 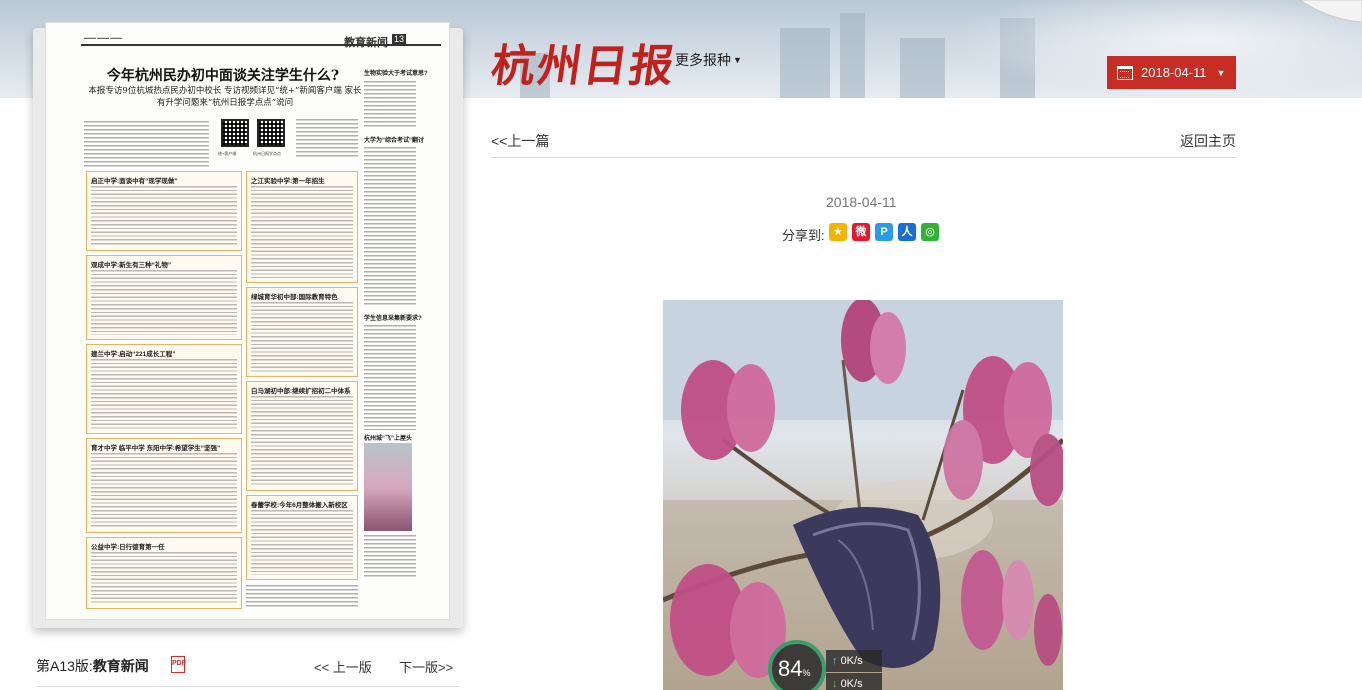 What do you see at coordinates (426, 666) in the screenshot?
I see `next-page-link: 下一版>>` at bounding box center [426, 666].